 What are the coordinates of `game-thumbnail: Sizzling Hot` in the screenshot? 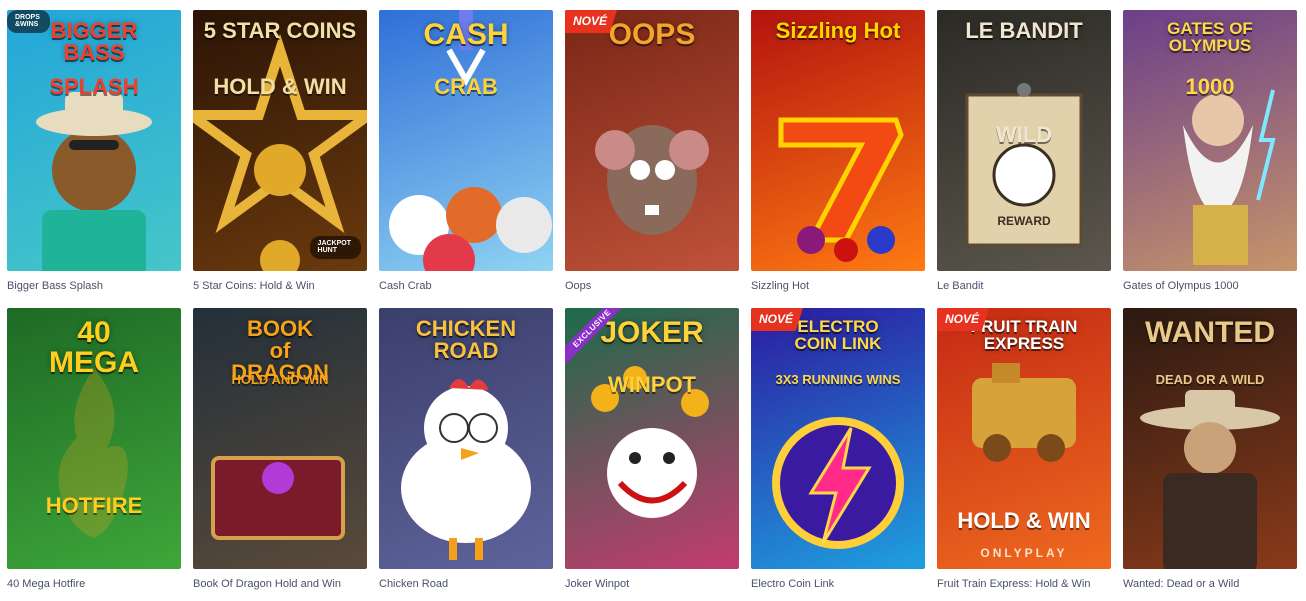 It's located at (838, 140).